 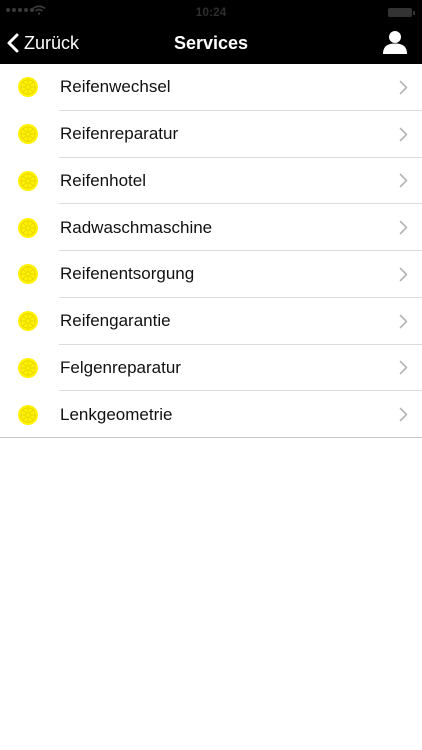 What do you see at coordinates (211, 368) in the screenshot?
I see `list-item-felgenreparatur: Felgenreparatur` at bounding box center [211, 368].